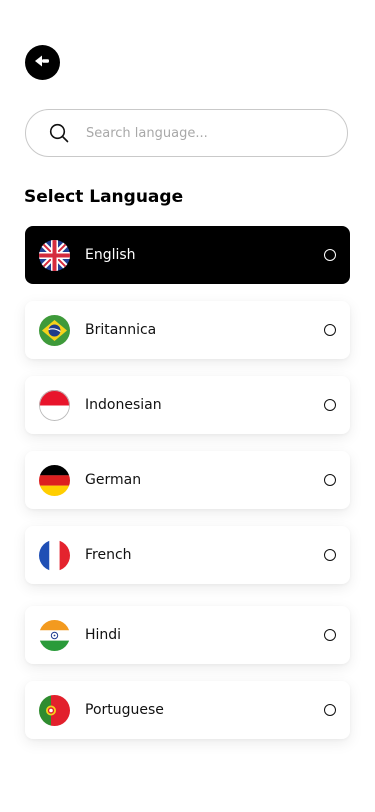  Describe the element at coordinates (103, 635) in the screenshot. I see `language-label: Hindi` at that location.